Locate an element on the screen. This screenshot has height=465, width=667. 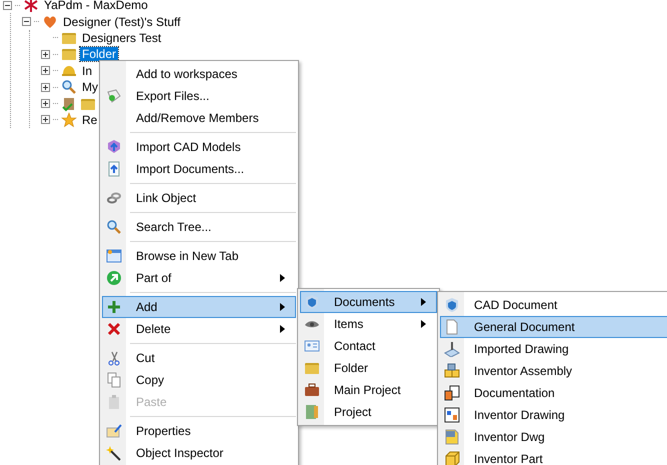
wand-icon is located at coordinates (114, 453).